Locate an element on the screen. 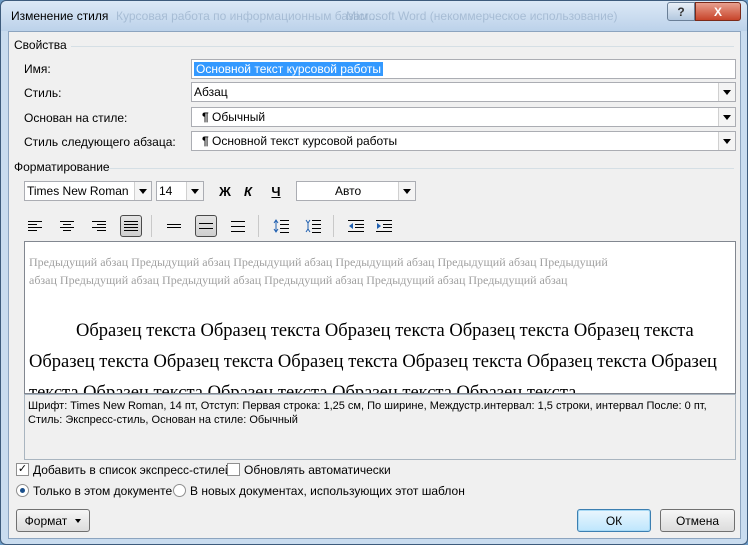 This screenshot has width=748, height=545. spacing-decrease-icon is located at coordinates (313, 226).